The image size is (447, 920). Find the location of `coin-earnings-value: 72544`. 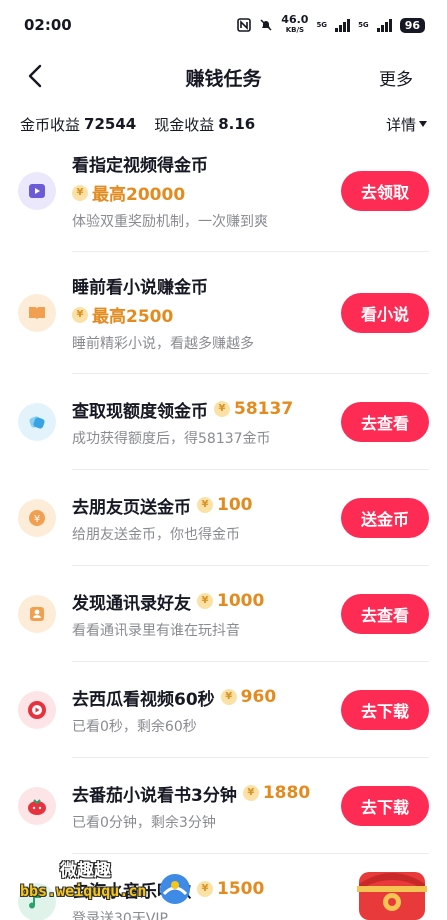

coin-earnings-value: 72544 is located at coordinates (110, 124).